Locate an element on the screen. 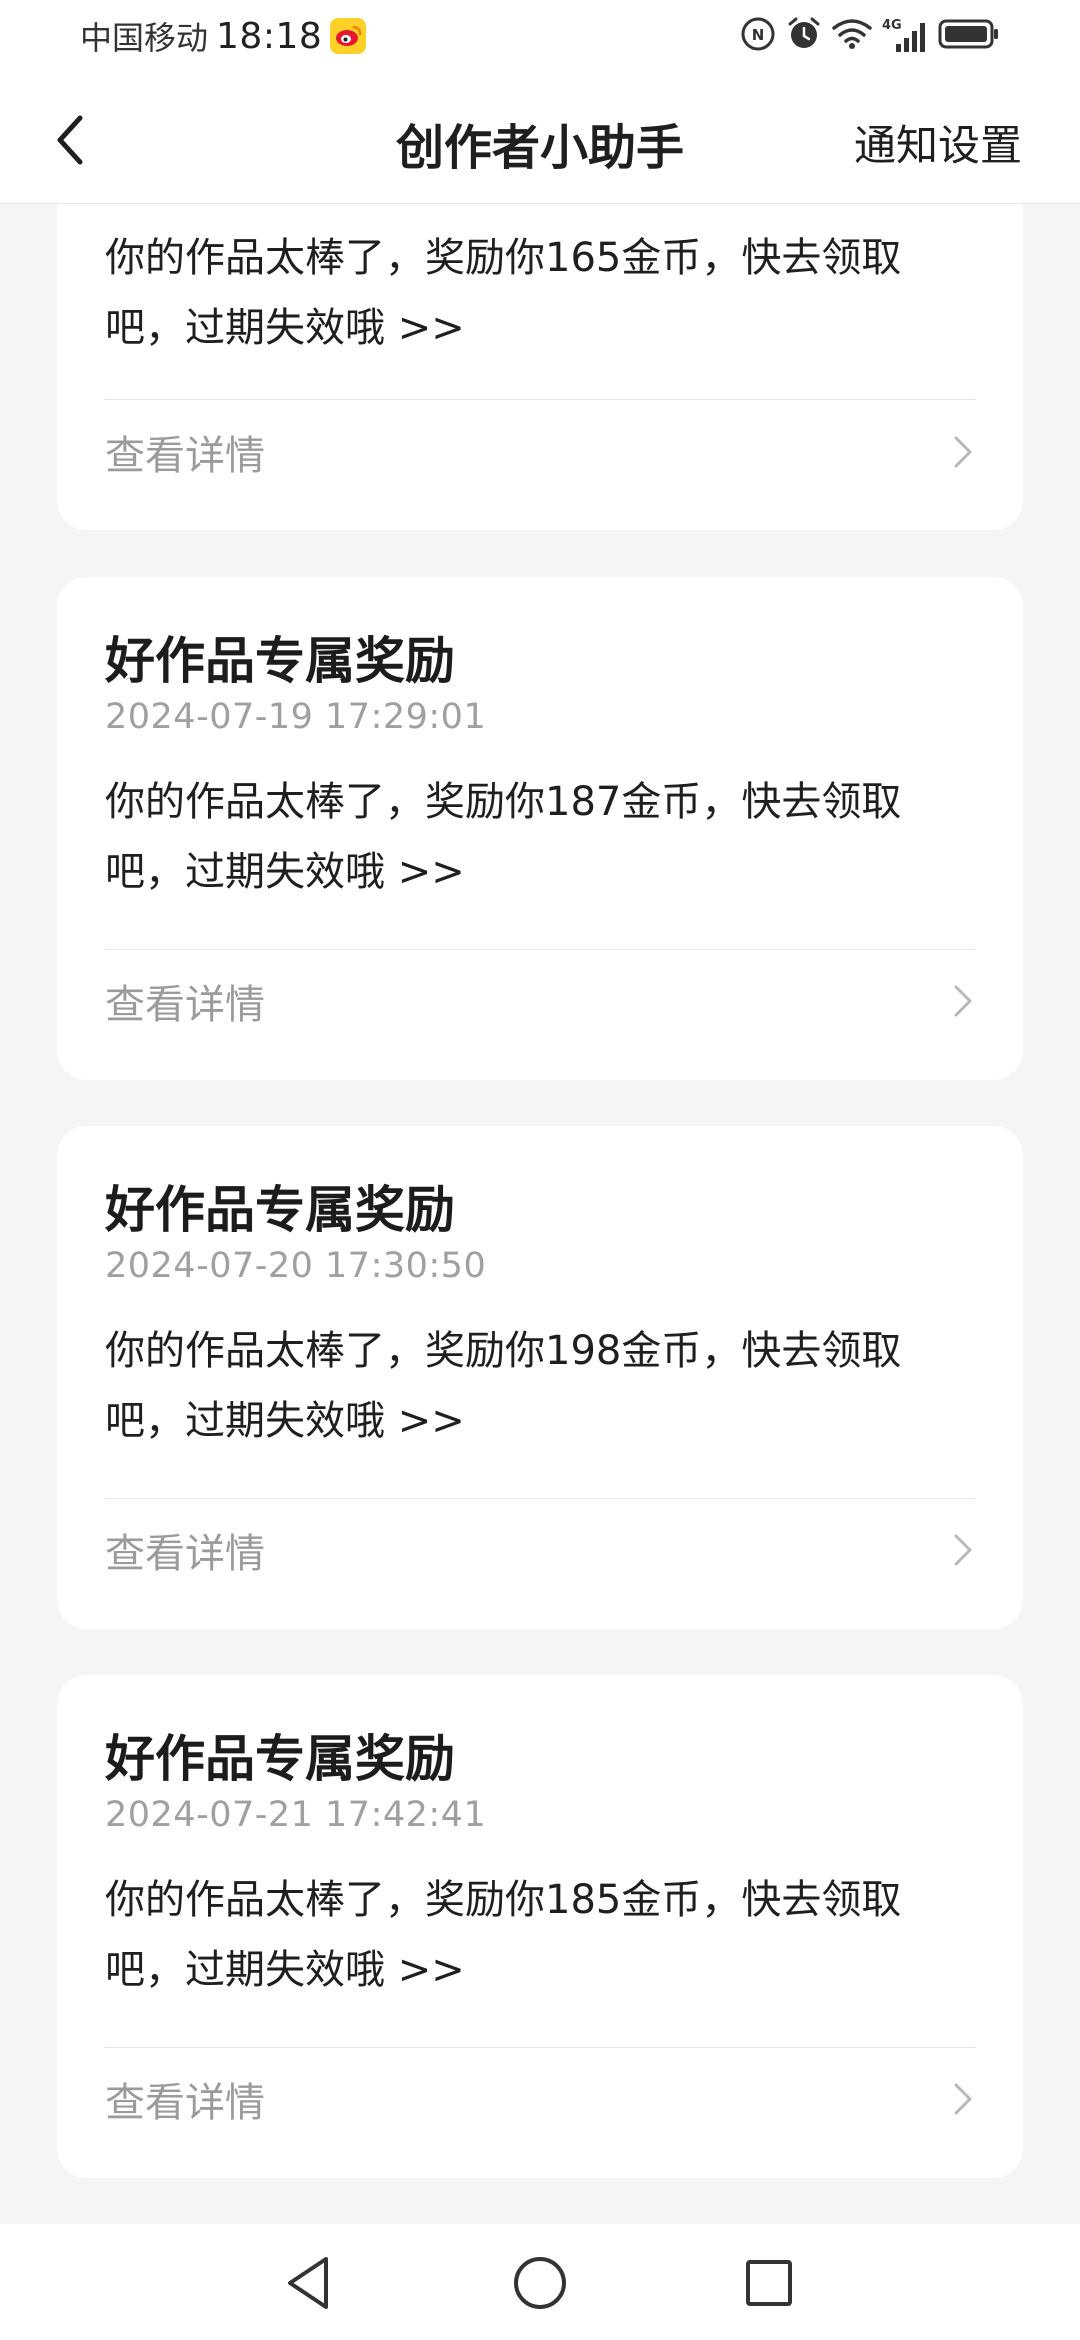  top-app-bar: 创作者小助手 通知设置 is located at coordinates (540, 142).